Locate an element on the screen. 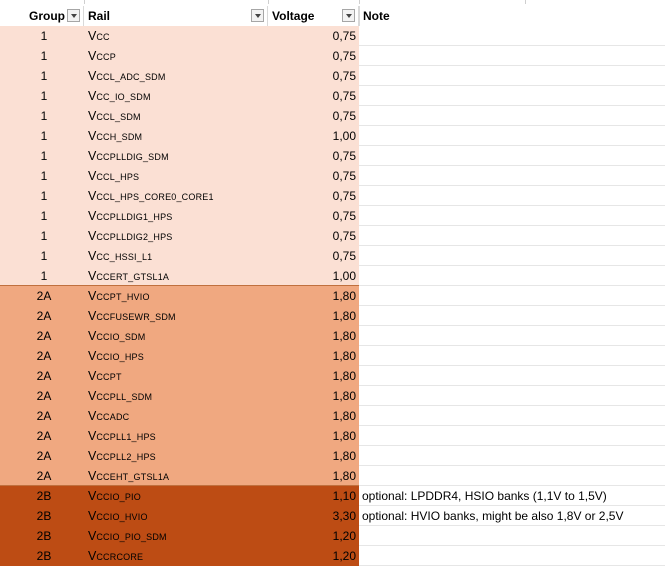 The image size is (665, 568). rail-cell: VCCIO_SDM is located at coordinates (176, 336).